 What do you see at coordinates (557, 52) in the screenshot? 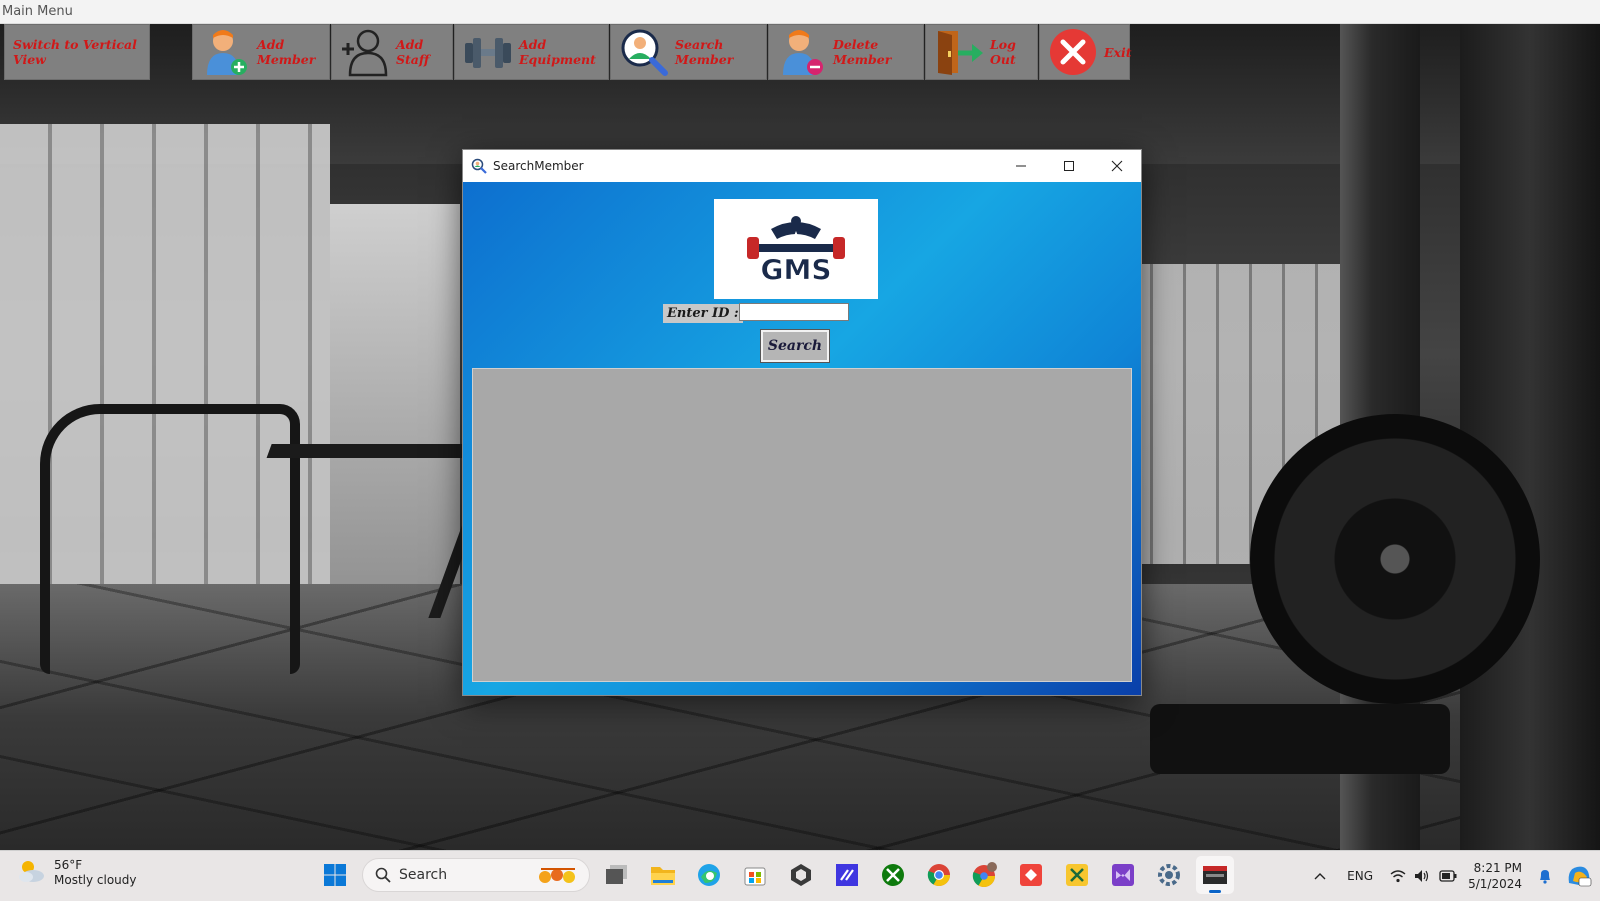
I see `add-equipment-label: Add Equipment` at bounding box center [557, 52].